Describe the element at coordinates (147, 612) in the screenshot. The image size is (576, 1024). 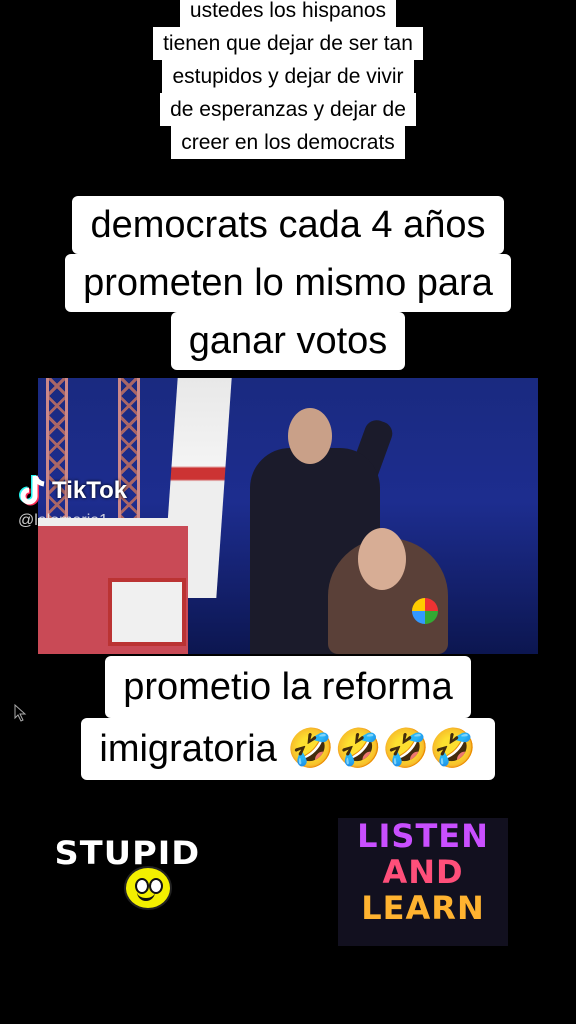
I see `podium-sign` at that location.